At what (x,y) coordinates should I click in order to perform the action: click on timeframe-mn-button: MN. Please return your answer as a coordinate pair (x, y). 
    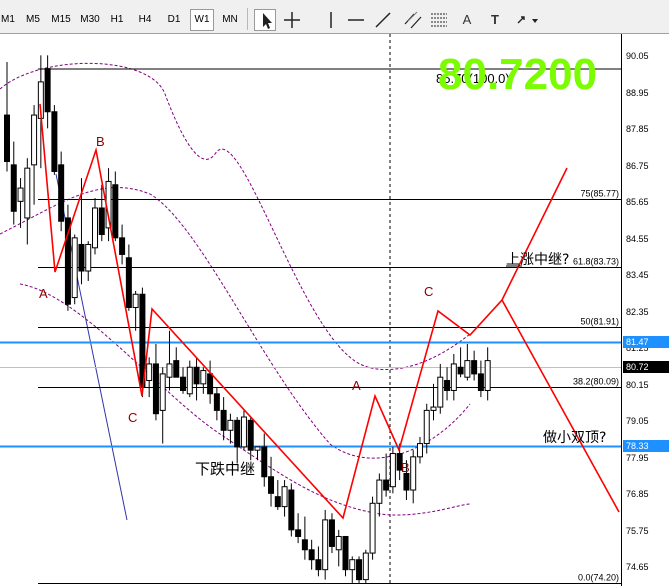
    Looking at the image, I should click on (230, 20).